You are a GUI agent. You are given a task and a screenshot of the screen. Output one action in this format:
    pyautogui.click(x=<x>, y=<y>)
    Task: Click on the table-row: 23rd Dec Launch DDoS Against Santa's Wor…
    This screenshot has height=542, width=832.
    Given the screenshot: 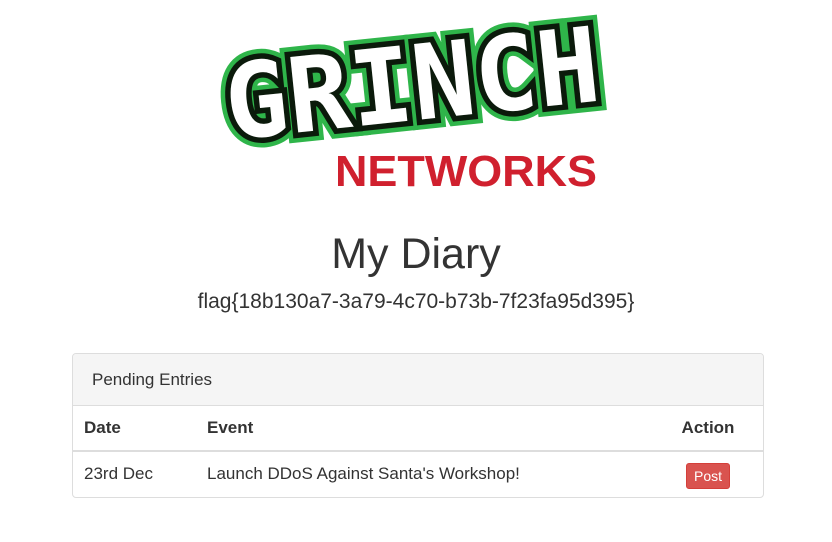 What is the action you would take?
    pyautogui.click(x=418, y=473)
    